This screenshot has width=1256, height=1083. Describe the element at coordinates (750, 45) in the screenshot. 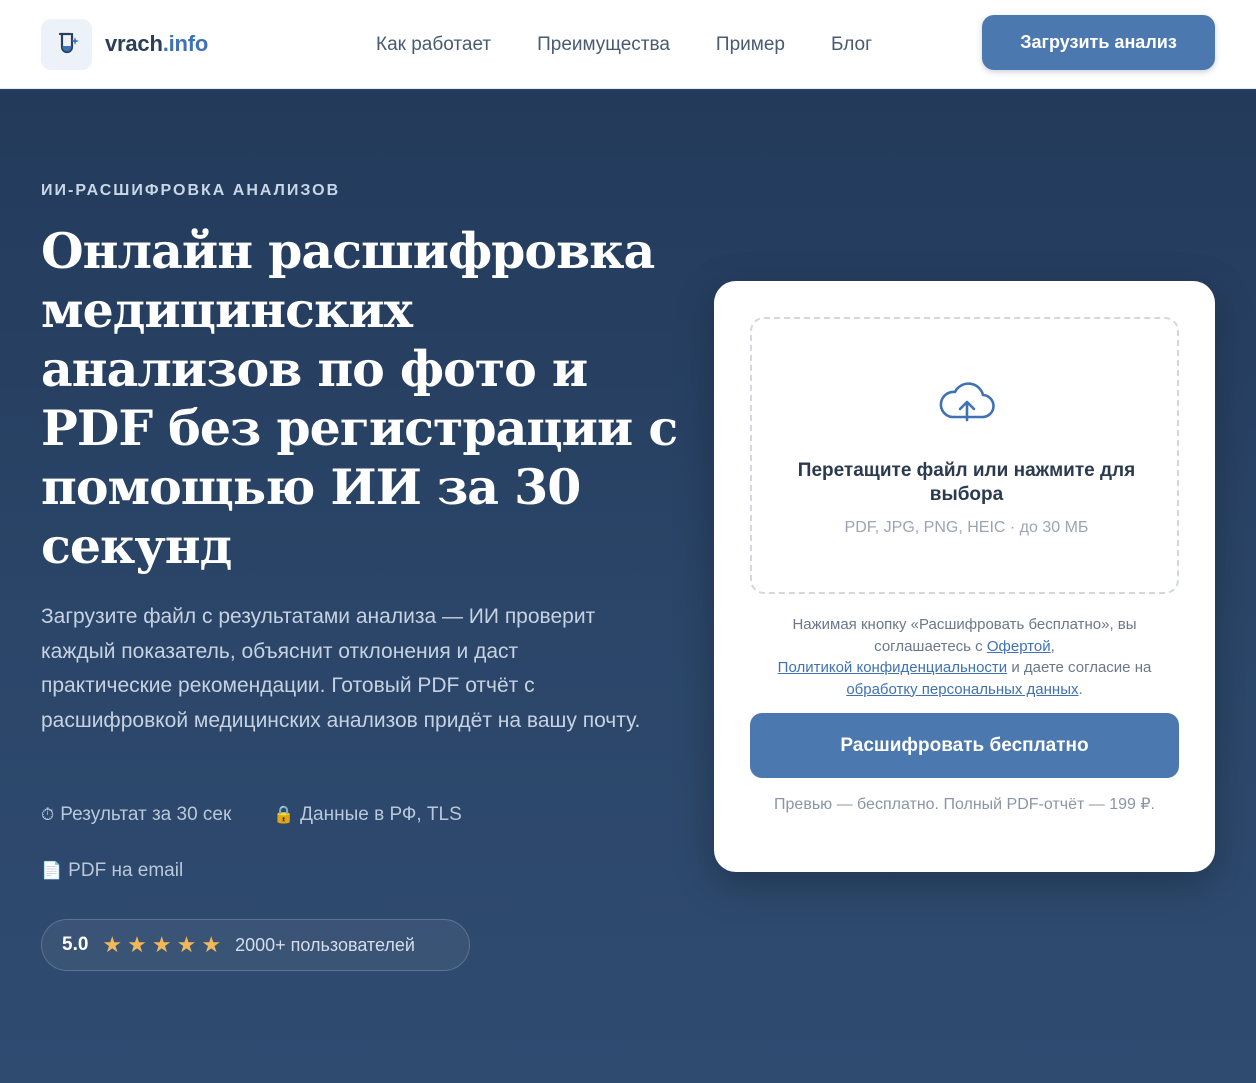

I see `nav-example: Пример` at that location.